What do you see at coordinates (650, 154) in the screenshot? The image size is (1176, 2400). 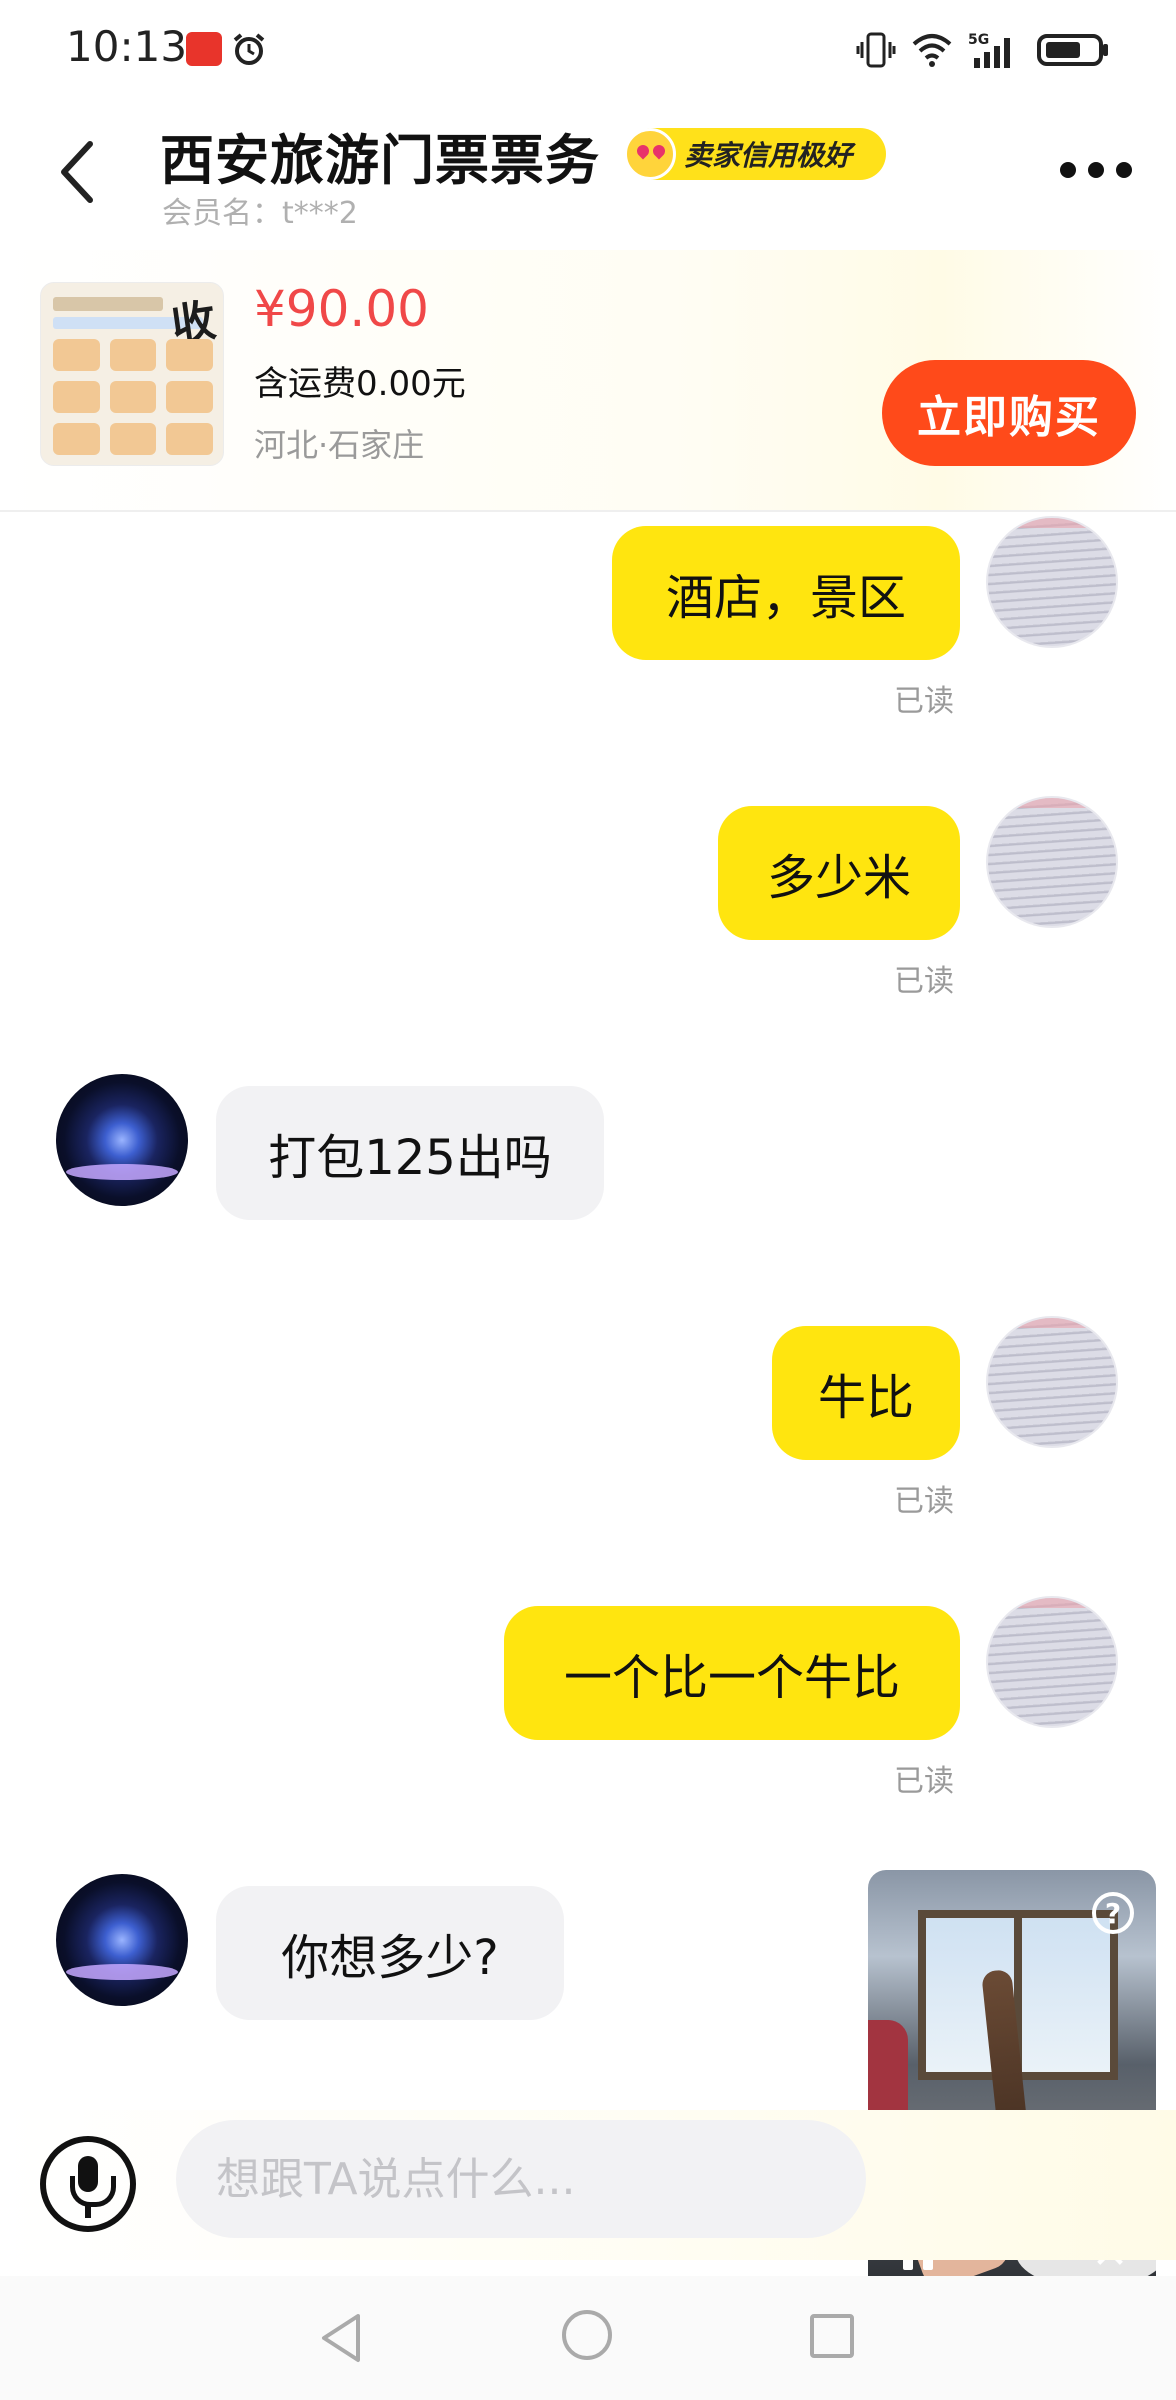 I see `heart-eyes-icon` at bounding box center [650, 154].